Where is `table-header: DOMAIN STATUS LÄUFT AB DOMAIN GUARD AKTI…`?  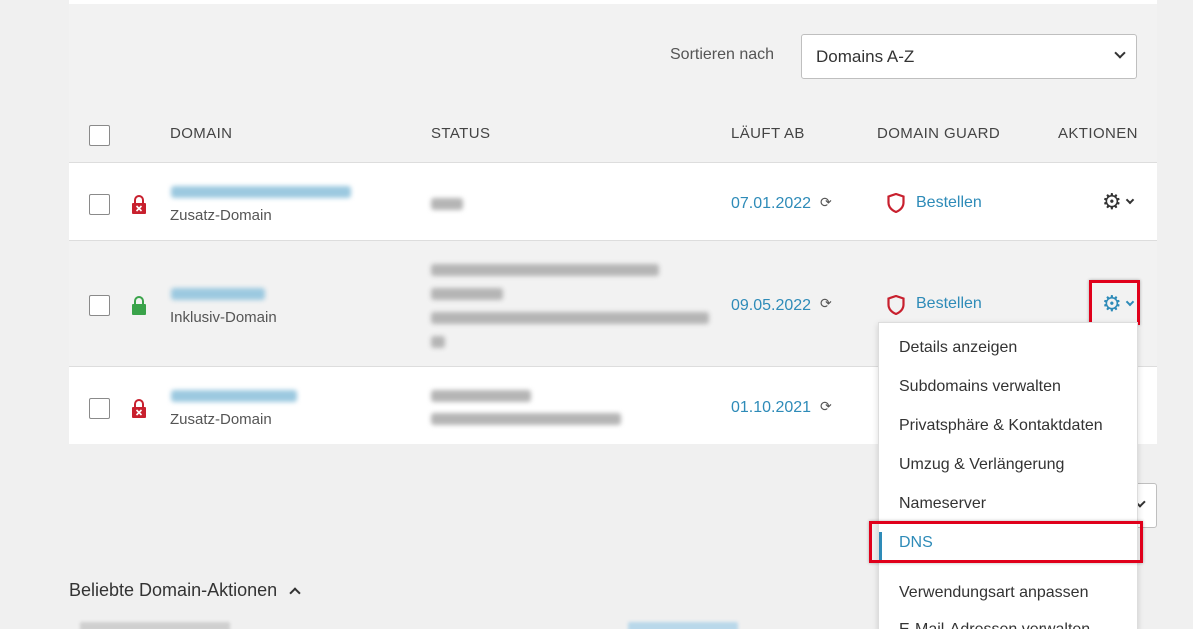
table-header: DOMAIN STATUS LÄUFT AB DOMAIN GUARD AKTI… is located at coordinates (613, 137).